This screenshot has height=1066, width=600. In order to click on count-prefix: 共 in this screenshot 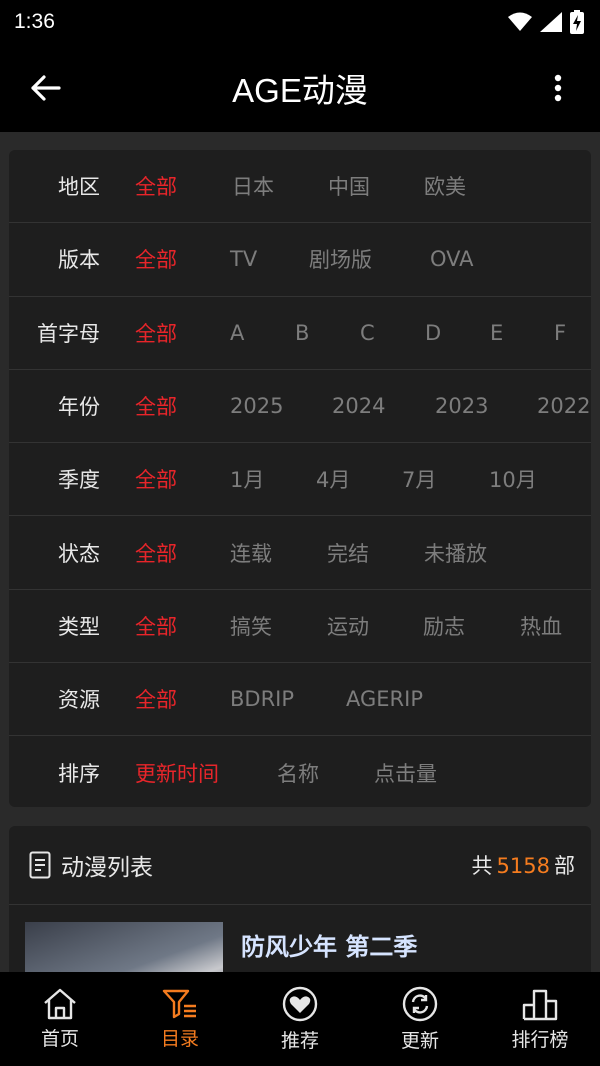, I will do `click(482, 866)`.